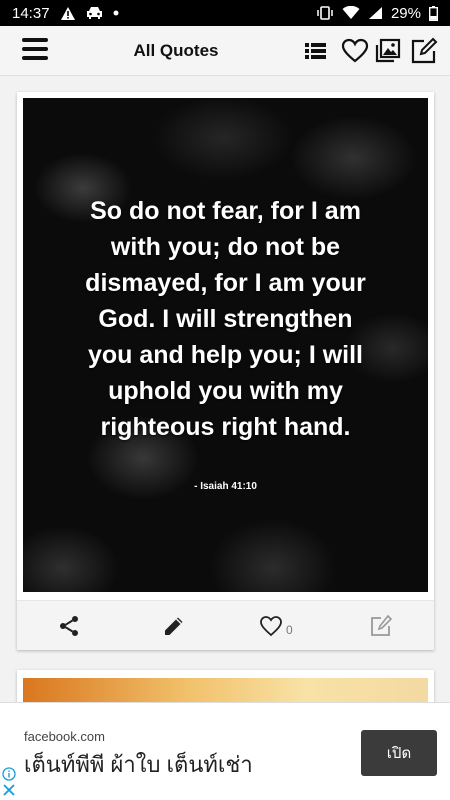 The image size is (450, 800). Describe the element at coordinates (316, 51) in the screenshot. I see `list-icon` at that location.